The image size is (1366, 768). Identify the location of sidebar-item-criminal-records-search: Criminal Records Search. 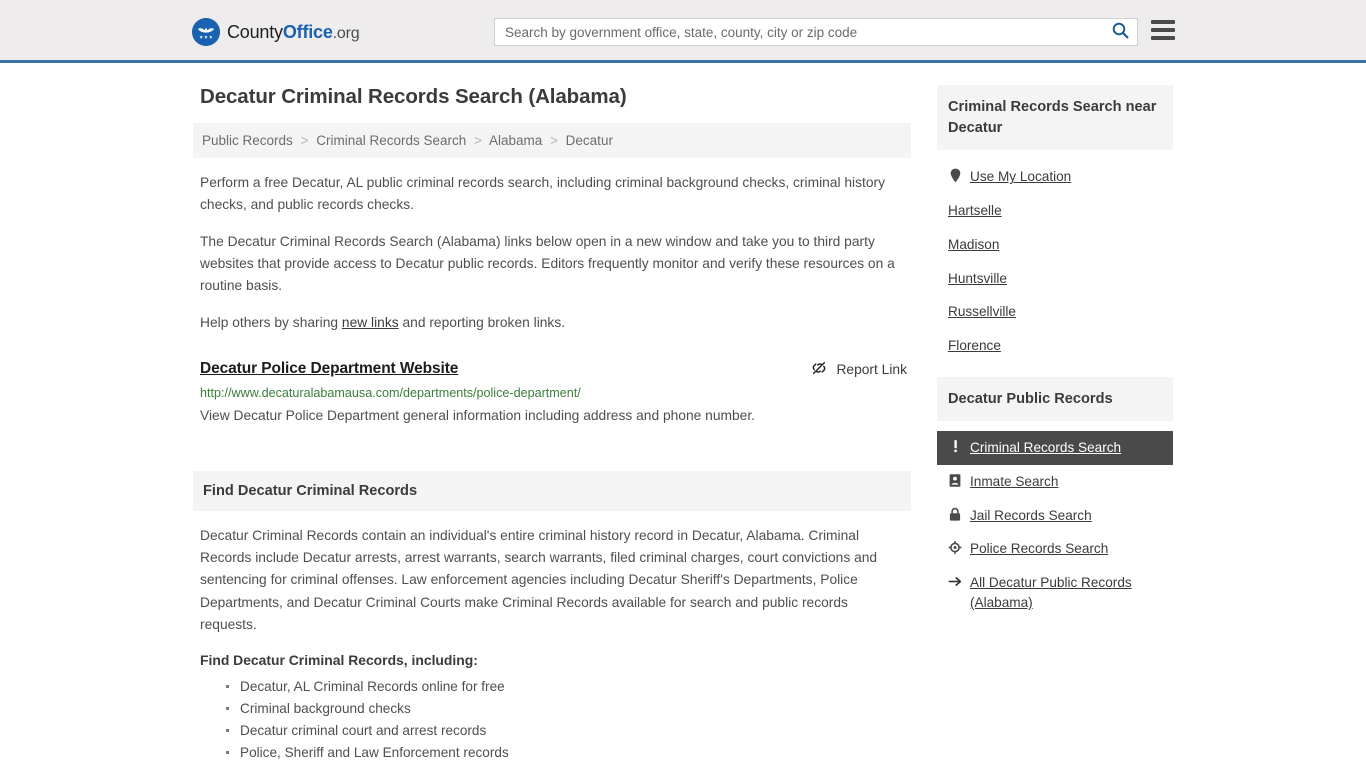
(1055, 448).